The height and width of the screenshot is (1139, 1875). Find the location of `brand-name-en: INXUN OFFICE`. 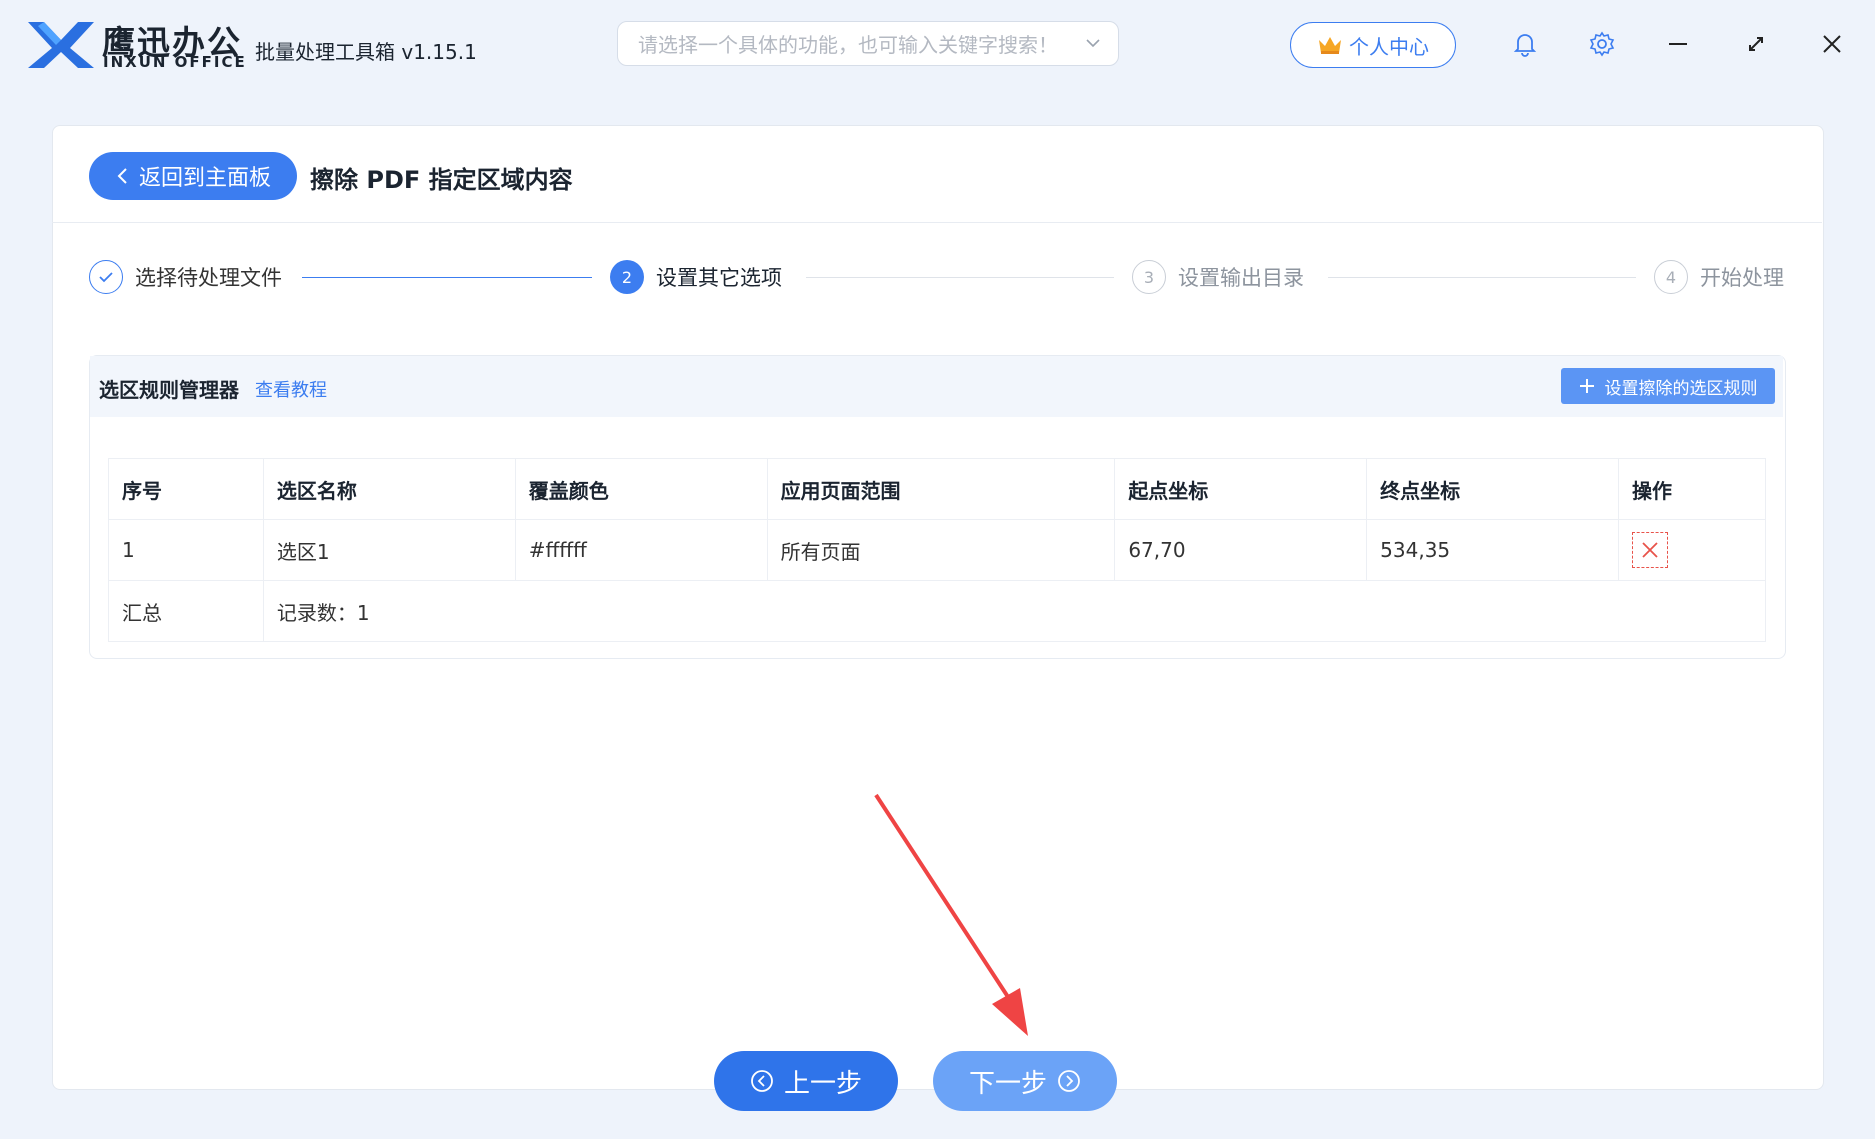

brand-name-en: INXUN OFFICE is located at coordinates (175, 62).